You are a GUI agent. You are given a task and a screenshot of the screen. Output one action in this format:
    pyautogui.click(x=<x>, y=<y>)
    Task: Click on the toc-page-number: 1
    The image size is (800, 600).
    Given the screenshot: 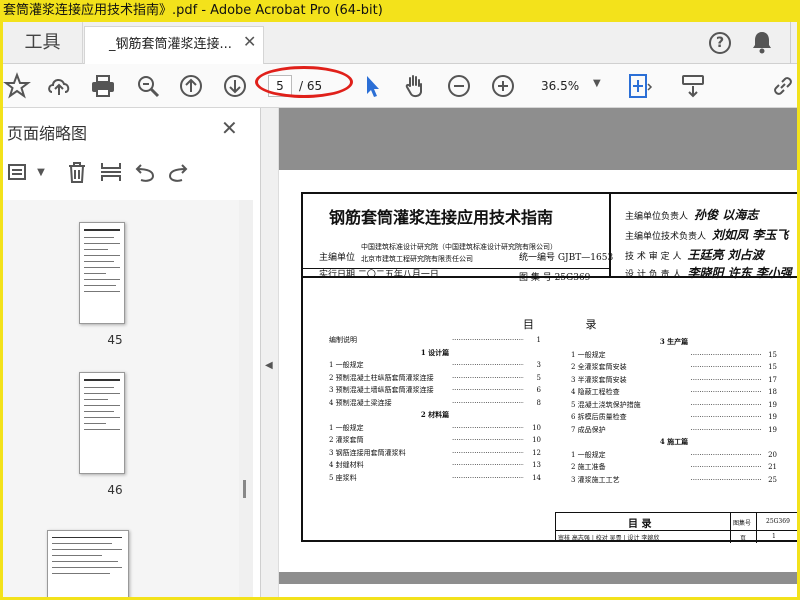 What is the action you would take?
    pyautogui.click(x=538, y=340)
    